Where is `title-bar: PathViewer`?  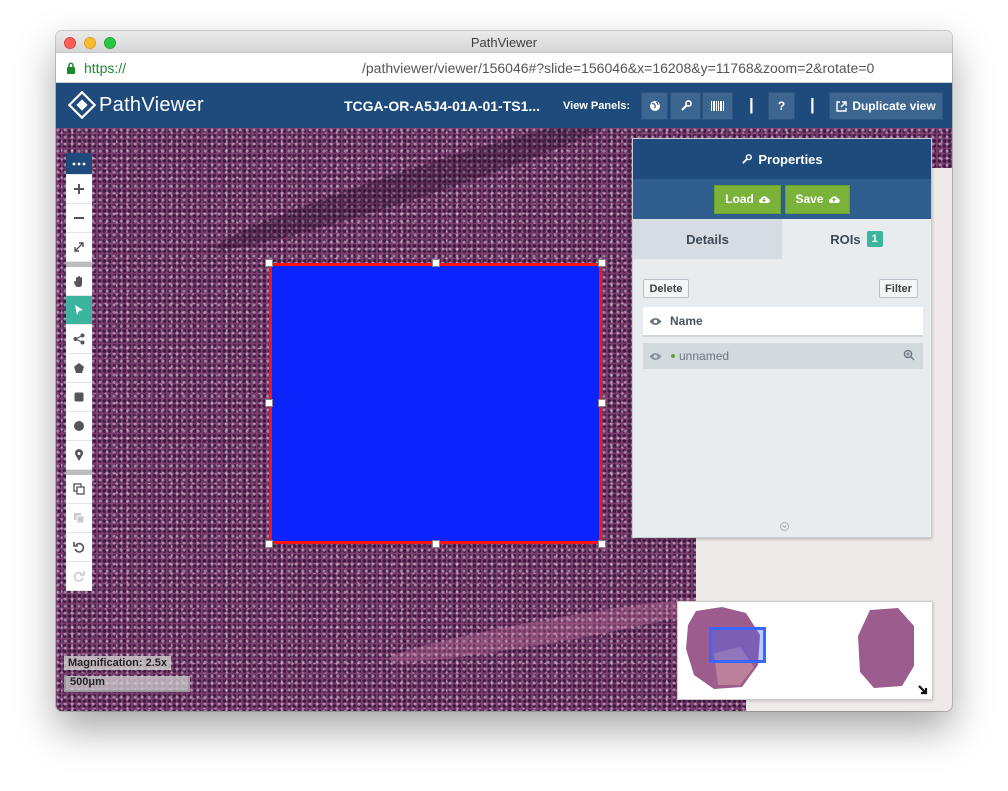 title-bar: PathViewer is located at coordinates (504, 42).